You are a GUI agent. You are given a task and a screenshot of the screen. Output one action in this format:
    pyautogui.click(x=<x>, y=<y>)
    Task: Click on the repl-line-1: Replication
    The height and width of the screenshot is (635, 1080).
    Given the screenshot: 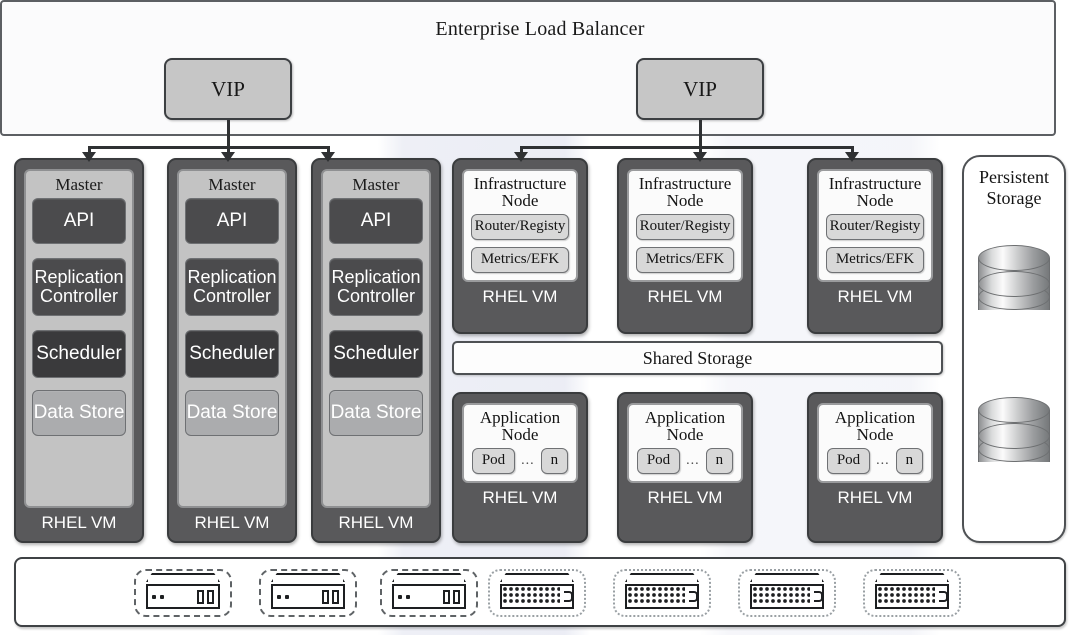 What is the action you would take?
    pyautogui.click(x=232, y=277)
    